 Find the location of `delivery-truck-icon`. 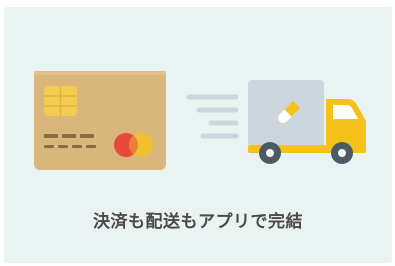

delivery-truck-icon is located at coordinates (307, 122).